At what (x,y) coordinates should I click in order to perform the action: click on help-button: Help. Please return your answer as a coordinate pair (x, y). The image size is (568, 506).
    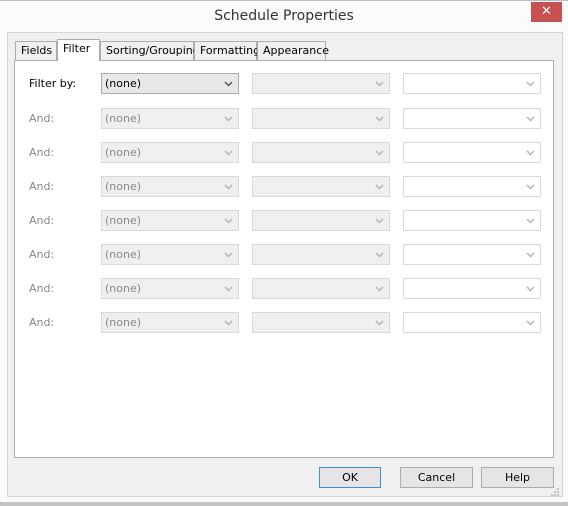
    Looking at the image, I should click on (517, 477).